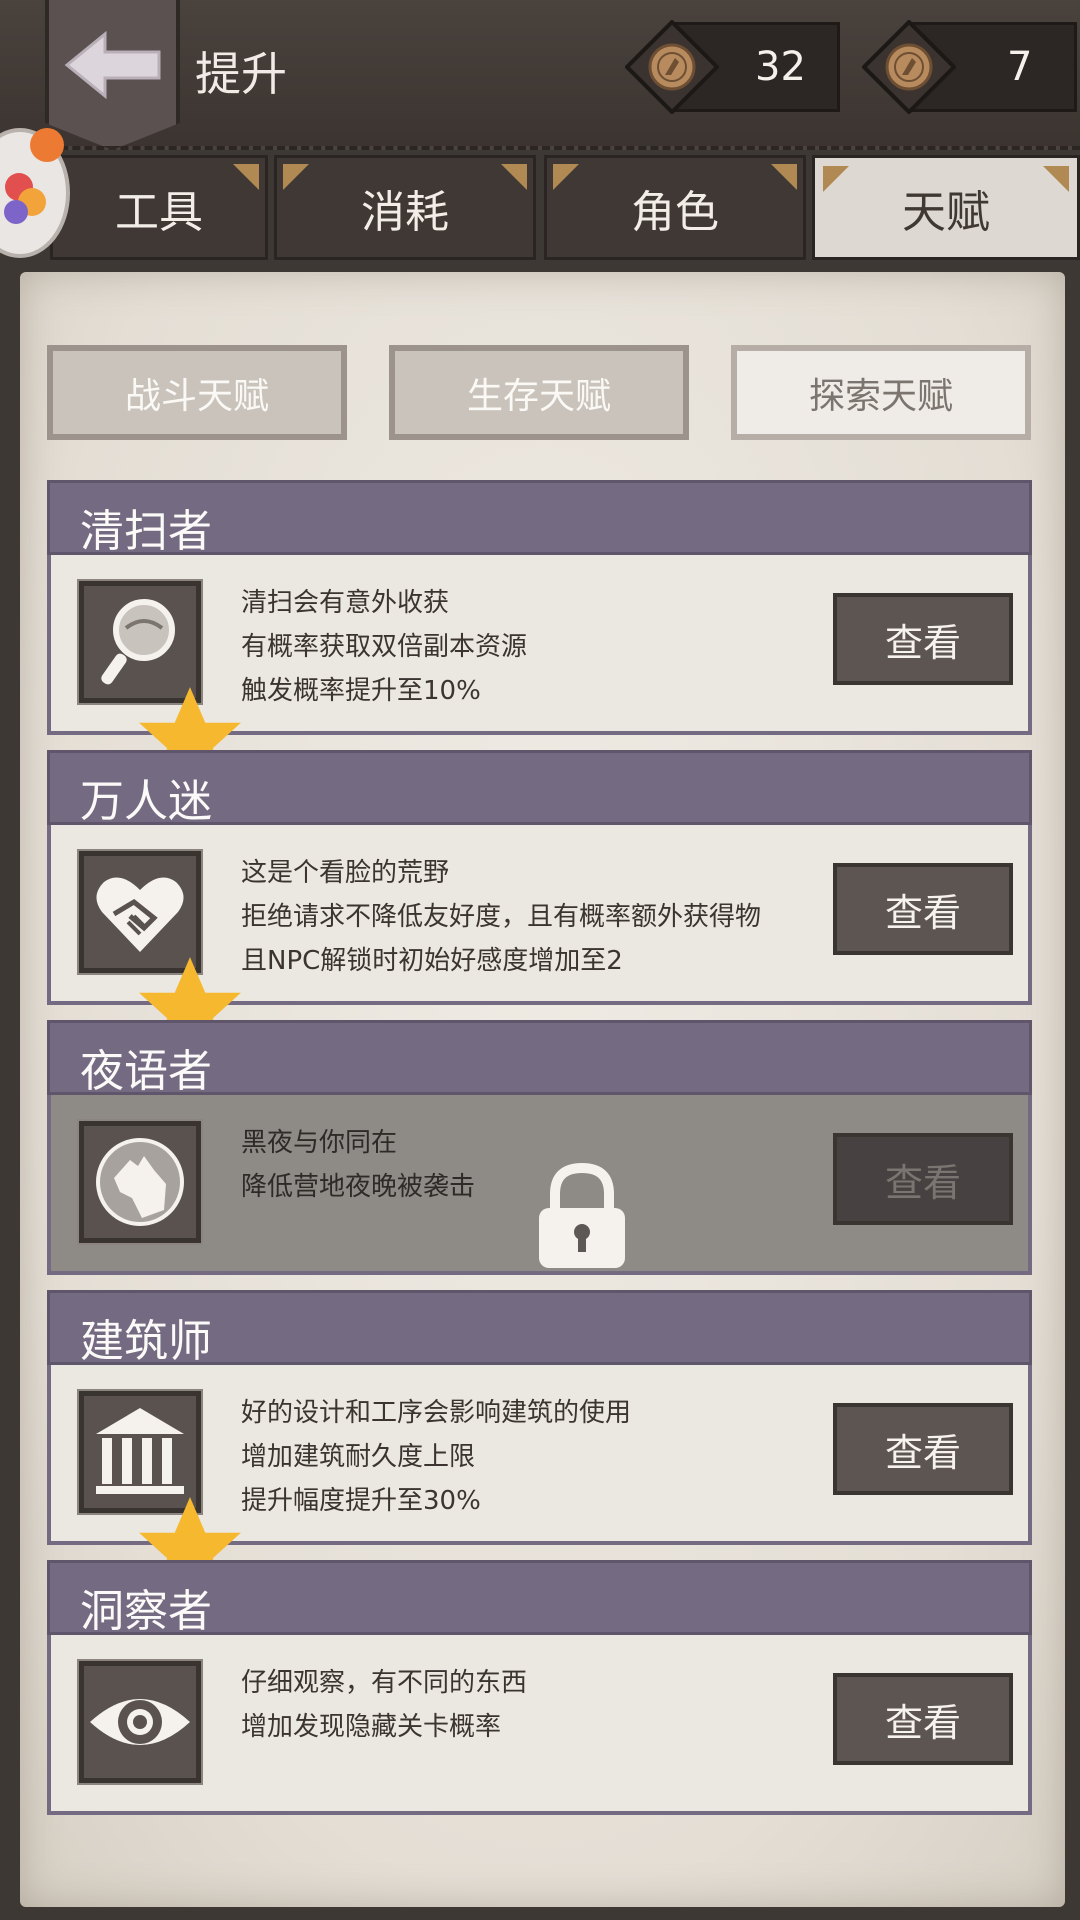  What do you see at coordinates (539, 672) in the screenshot?
I see `talent-card-body: 清扫会有意外收获 有概率获取双倍副本资源 触发概率提升至10% 查看` at bounding box center [539, 672].